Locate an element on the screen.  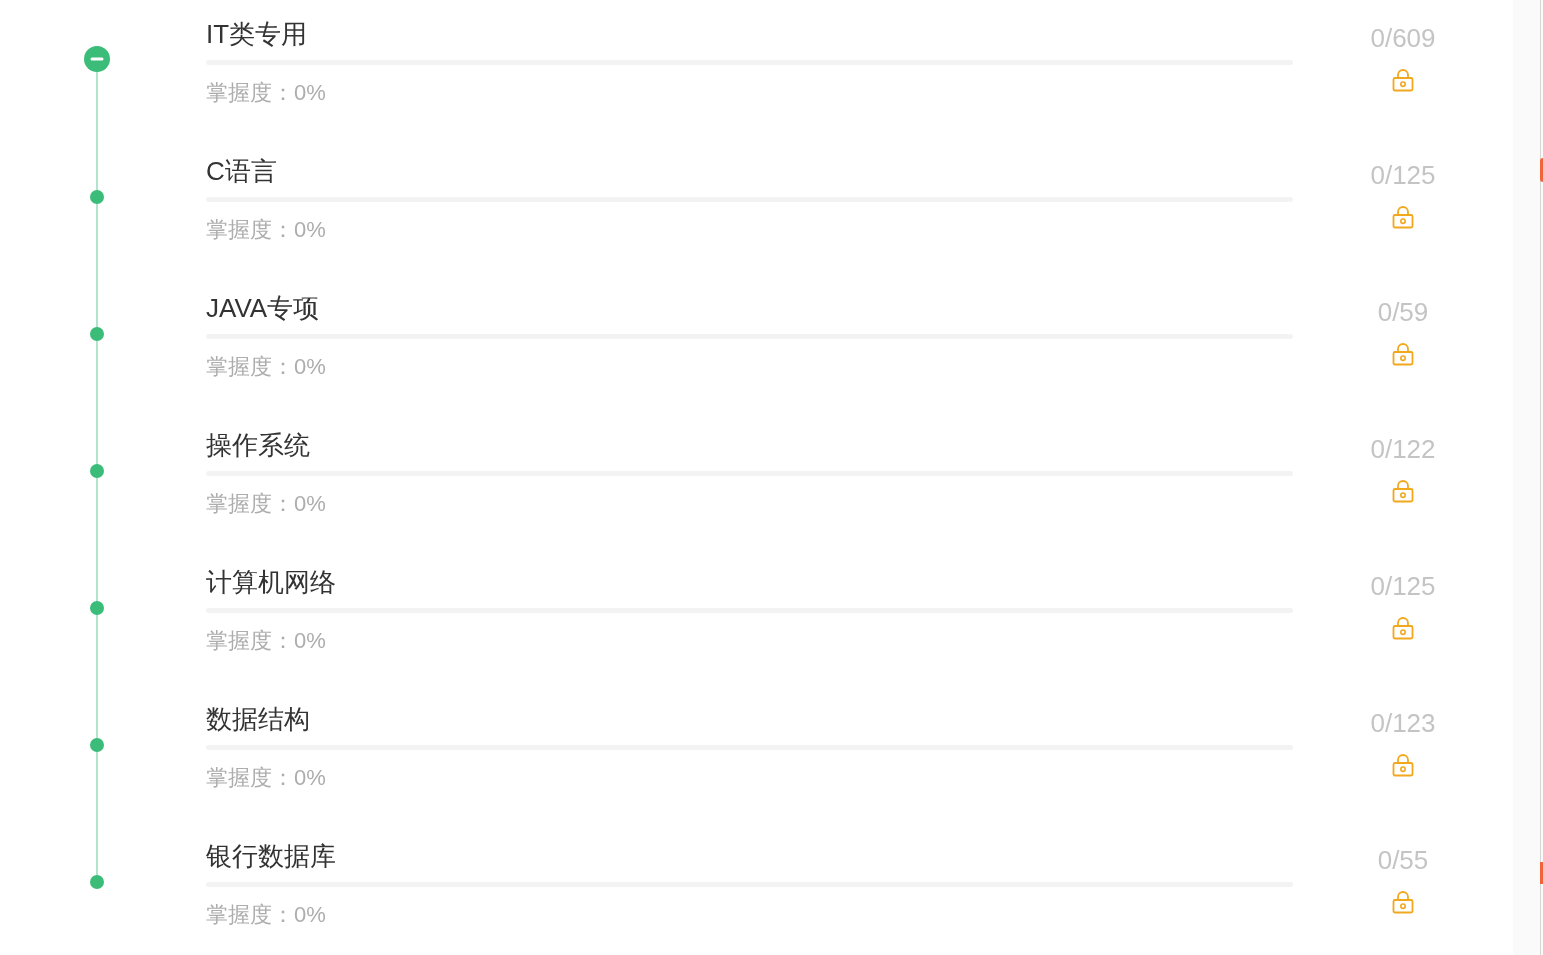
question-count: 0/122 is located at coordinates (1403, 449).